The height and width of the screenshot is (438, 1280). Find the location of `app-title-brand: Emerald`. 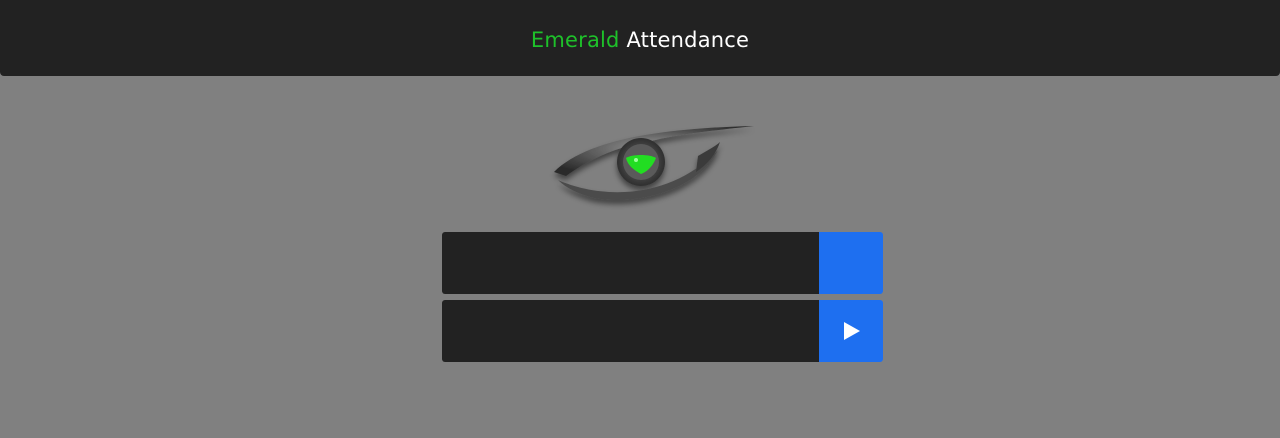

app-title-brand: Emerald is located at coordinates (575, 40).